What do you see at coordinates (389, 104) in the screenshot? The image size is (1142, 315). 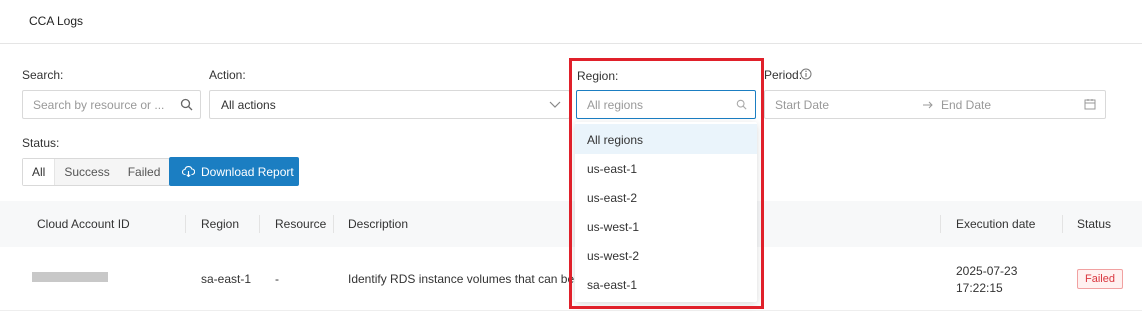 I see `action-select: All actions` at bounding box center [389, 104].